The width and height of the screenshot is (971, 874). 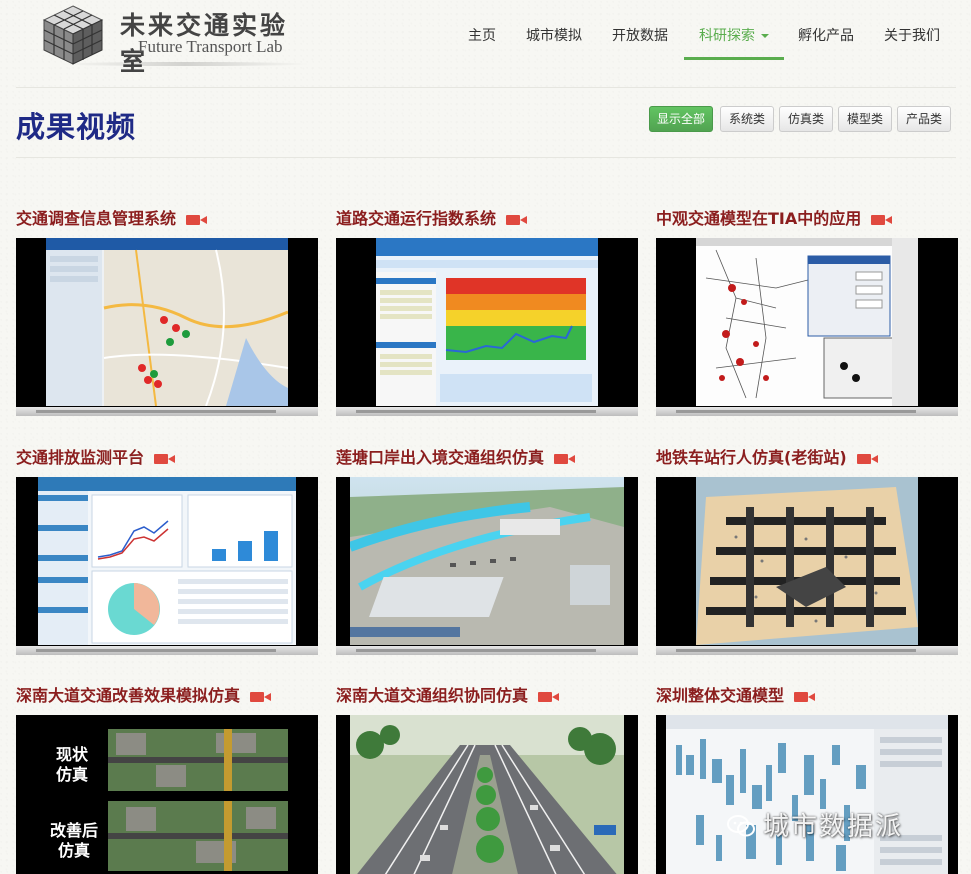 What do you see at coordinates (826, 36) in the screenshot?
I see `nav-incubation: 孵化产品` at bounding box center [826, 36].